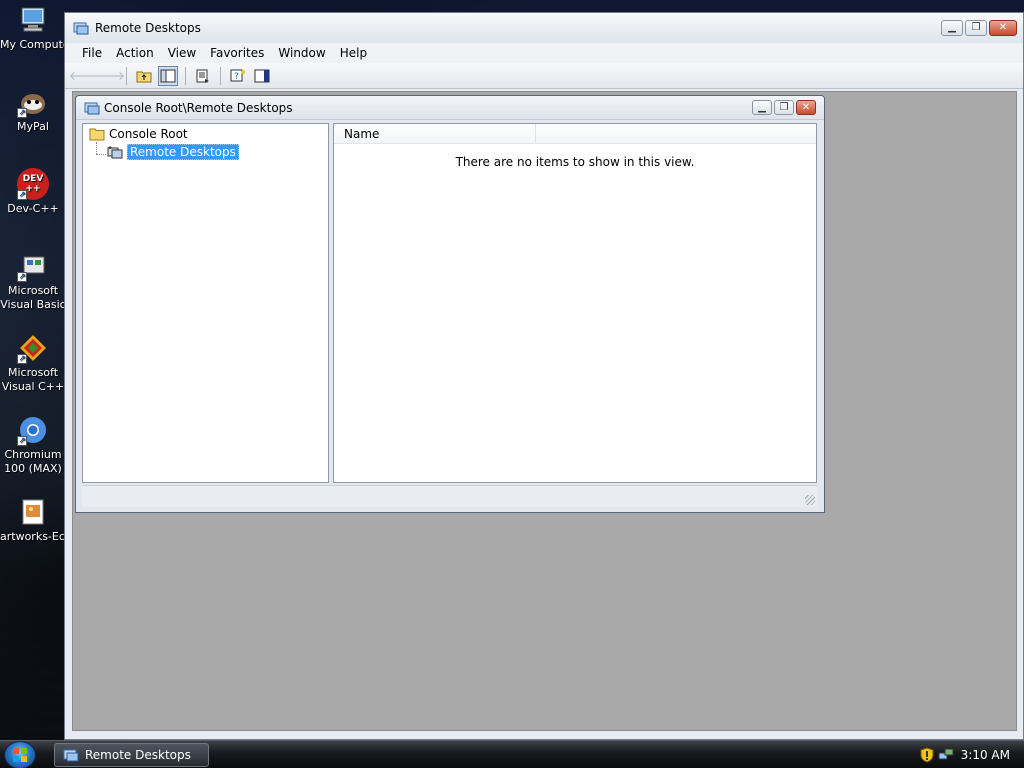 The image size is (1024, 768). I want to click on system-tray: 3:10 AM, so click(969, 754).